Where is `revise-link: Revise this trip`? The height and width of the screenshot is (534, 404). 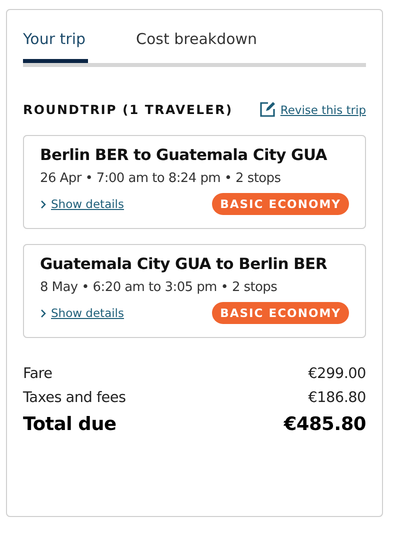
revise-link: Revise this trip is located at coordinates (312, 109).